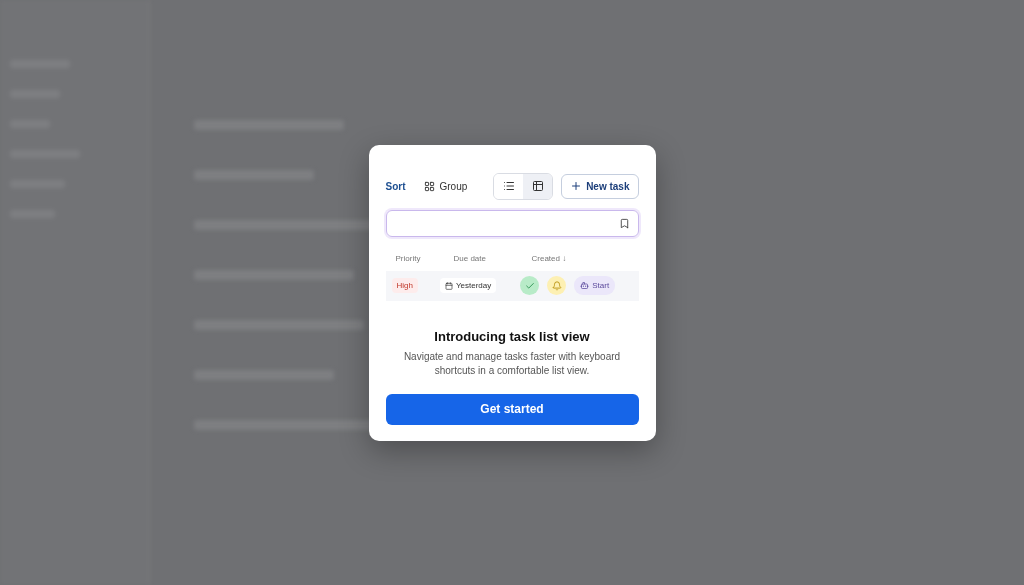 Image resolution: width=1024 pixels, height=585 pixels. What do you see at coordinates (448, 285) in the screenshot?
I see `calendar-icon` at bounding box center [448, 285].